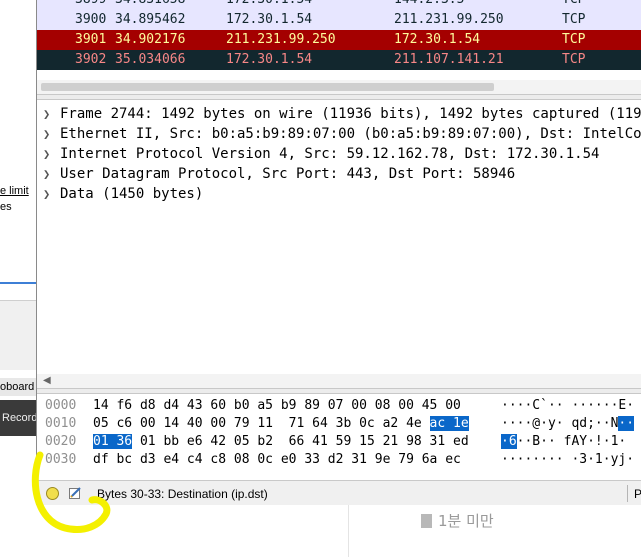  I want to click on bytes-highlight: ··, so click(626, 423).